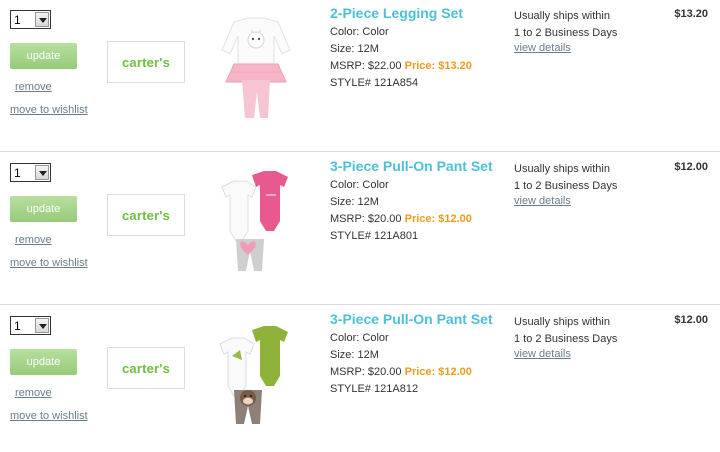 This screenshot has width=720, height=452. What do you see at coordinates (374, 236) in the screenshot?
I see `product-style: STYLE# 121A801` at bounding box center [374, 236].